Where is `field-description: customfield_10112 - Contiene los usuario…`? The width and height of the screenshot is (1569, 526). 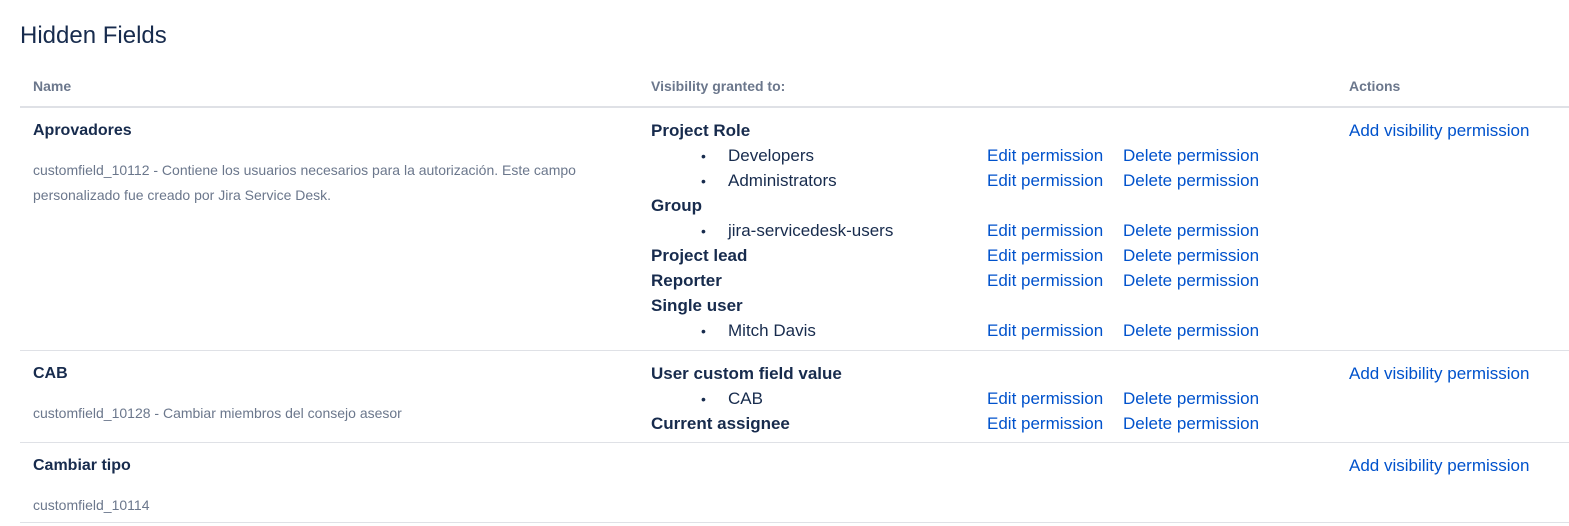
field-description: customfield_10112 - Contiene los usuario… is located at coordinates (304, 182).